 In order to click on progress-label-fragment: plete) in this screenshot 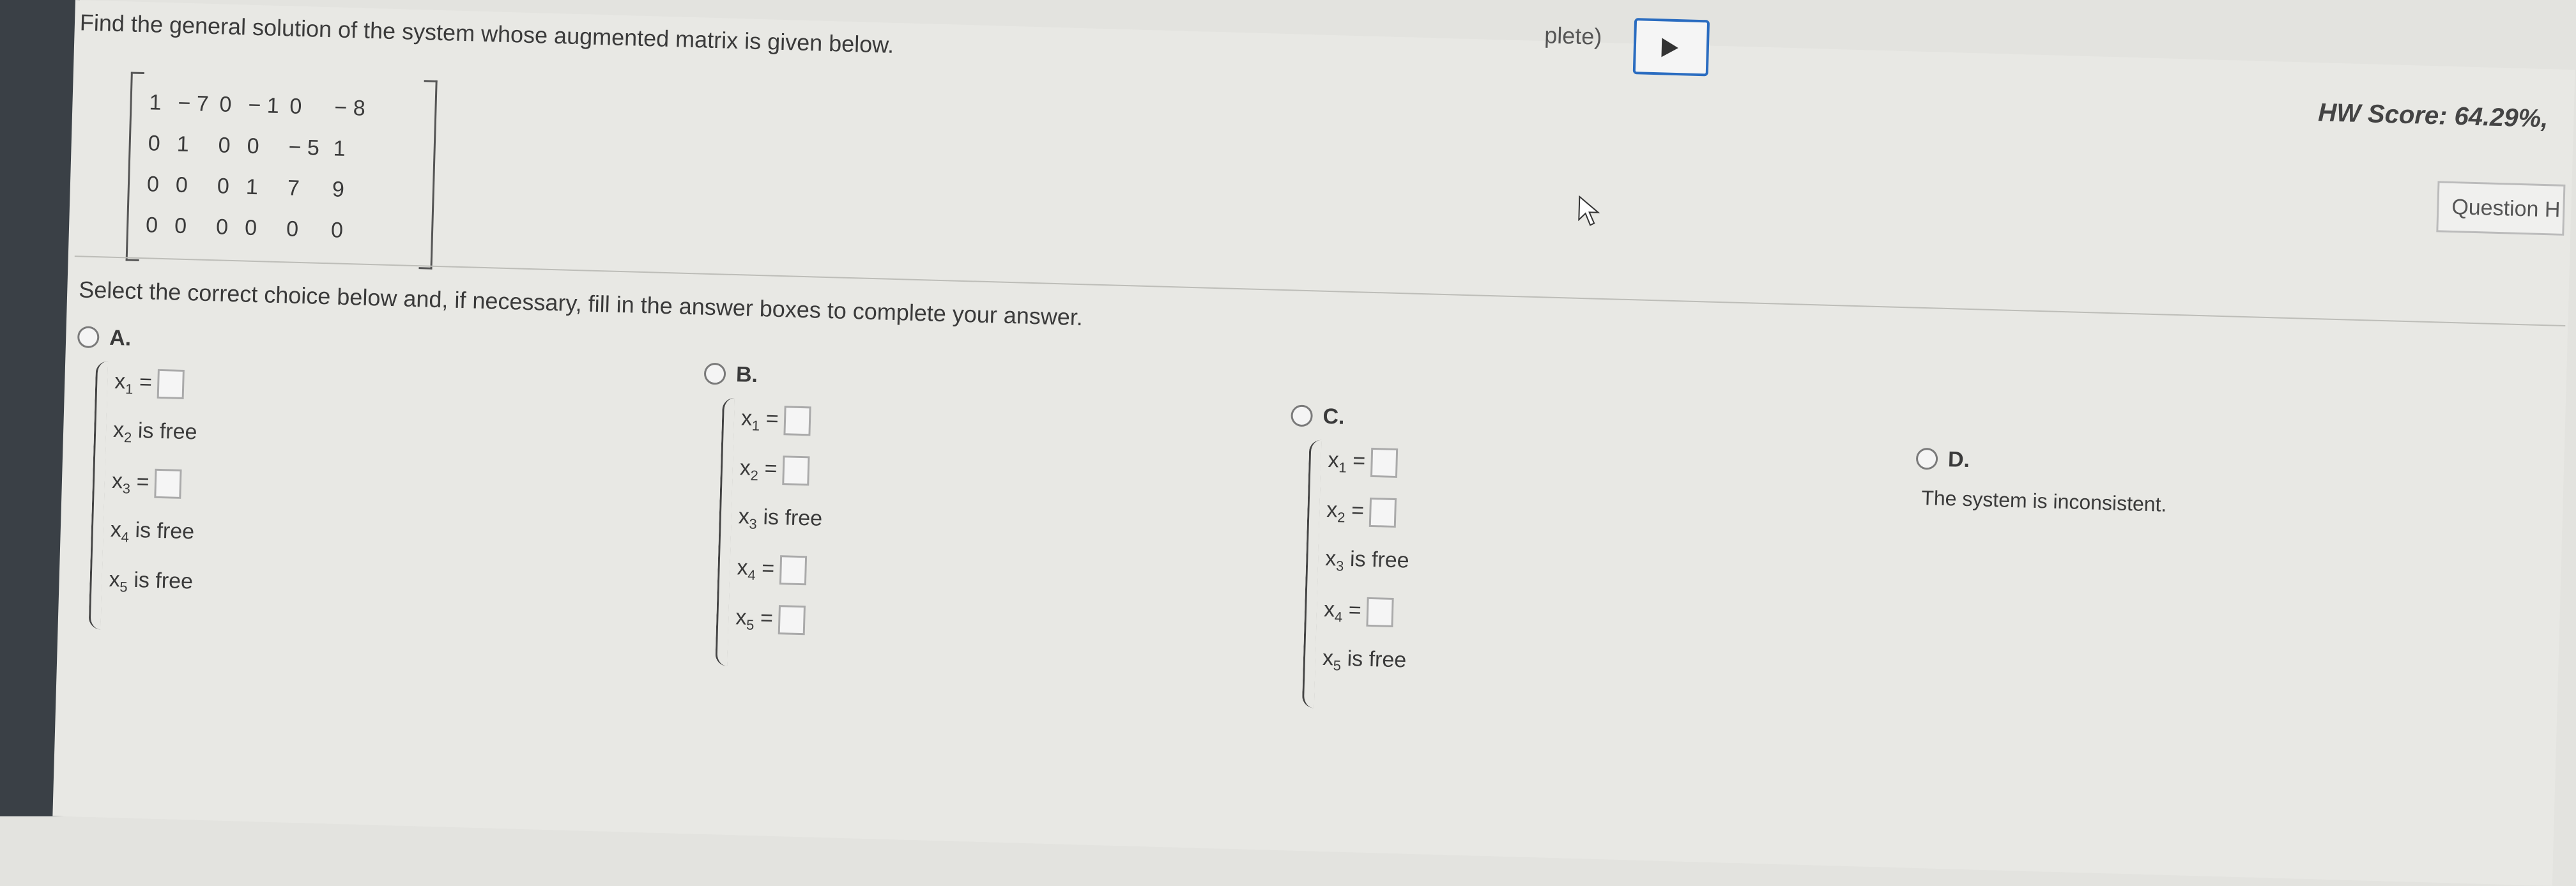, I will do `click(1573, 36)`.